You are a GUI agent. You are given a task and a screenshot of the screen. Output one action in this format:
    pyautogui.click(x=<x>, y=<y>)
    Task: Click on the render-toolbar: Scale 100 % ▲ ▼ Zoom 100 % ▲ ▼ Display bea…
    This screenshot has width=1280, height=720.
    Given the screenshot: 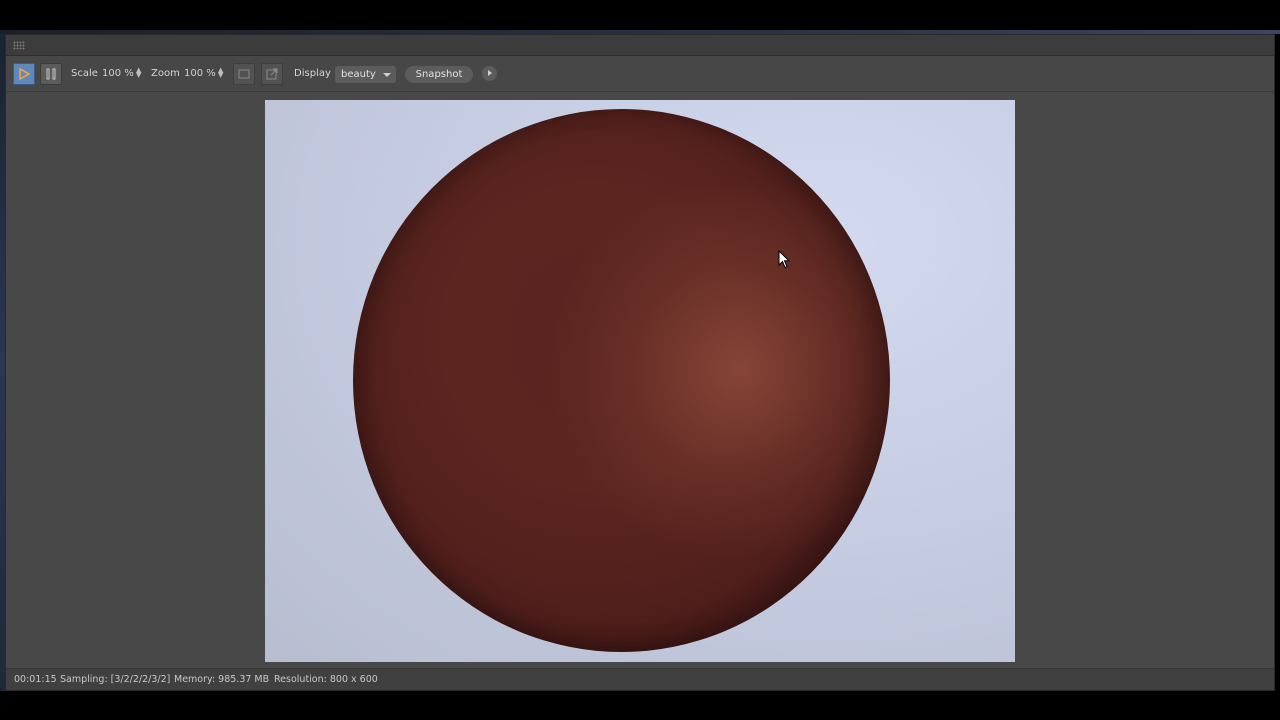 What is the action you would take?
    pyautogui.click(x=640, y=74)
    